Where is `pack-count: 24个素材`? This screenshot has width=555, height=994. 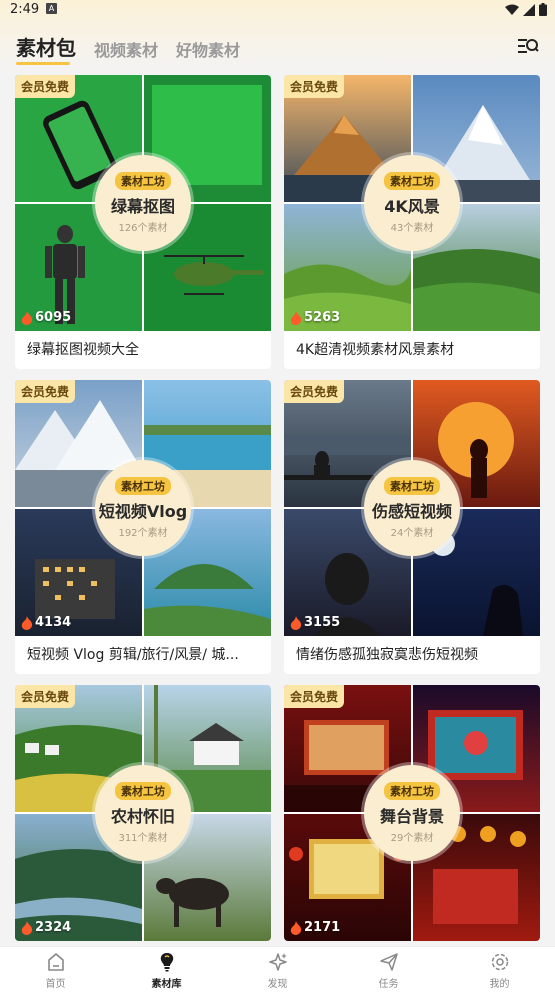
pack-count: 24个素材 is located at coordinates (412, 533).